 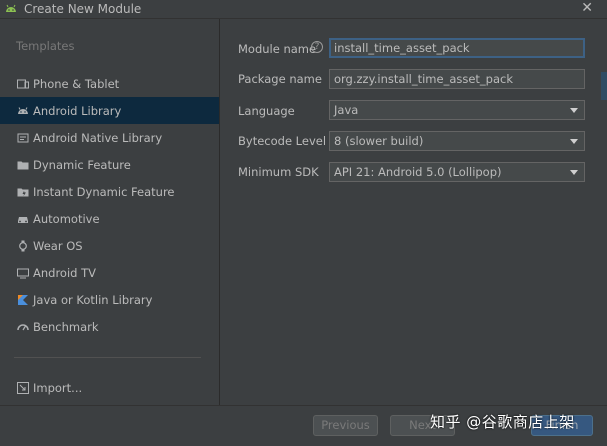 What do you see at coordinates (346, 110) in the screenshot?
I see `language-value: Java` at bounding box center [346, 110].